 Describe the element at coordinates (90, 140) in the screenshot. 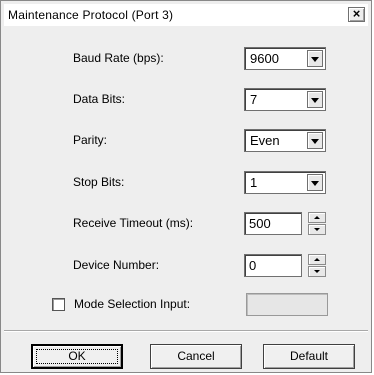

I see `parity-label: Parity:` at that location.